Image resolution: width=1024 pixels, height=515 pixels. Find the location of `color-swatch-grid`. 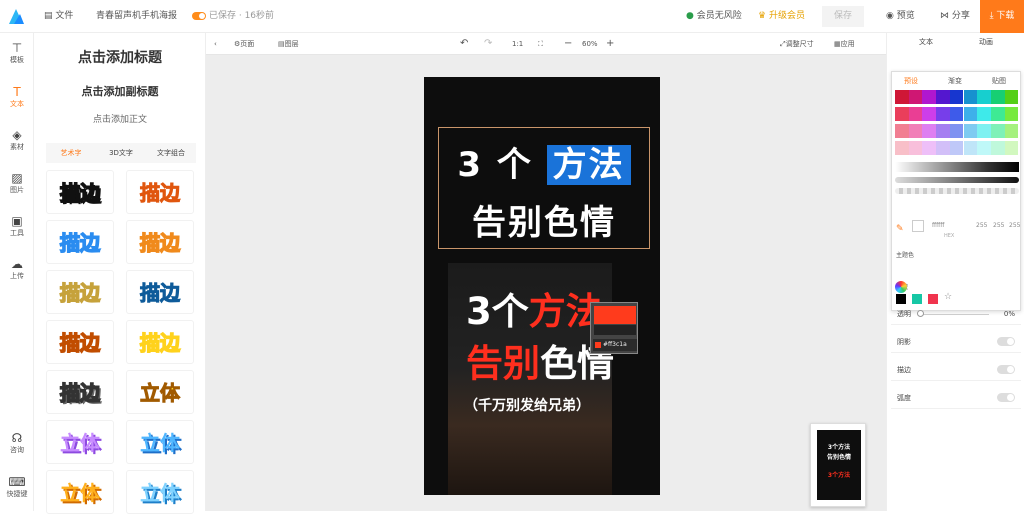

color-swatch-grid is located at coordinates (957, 125).